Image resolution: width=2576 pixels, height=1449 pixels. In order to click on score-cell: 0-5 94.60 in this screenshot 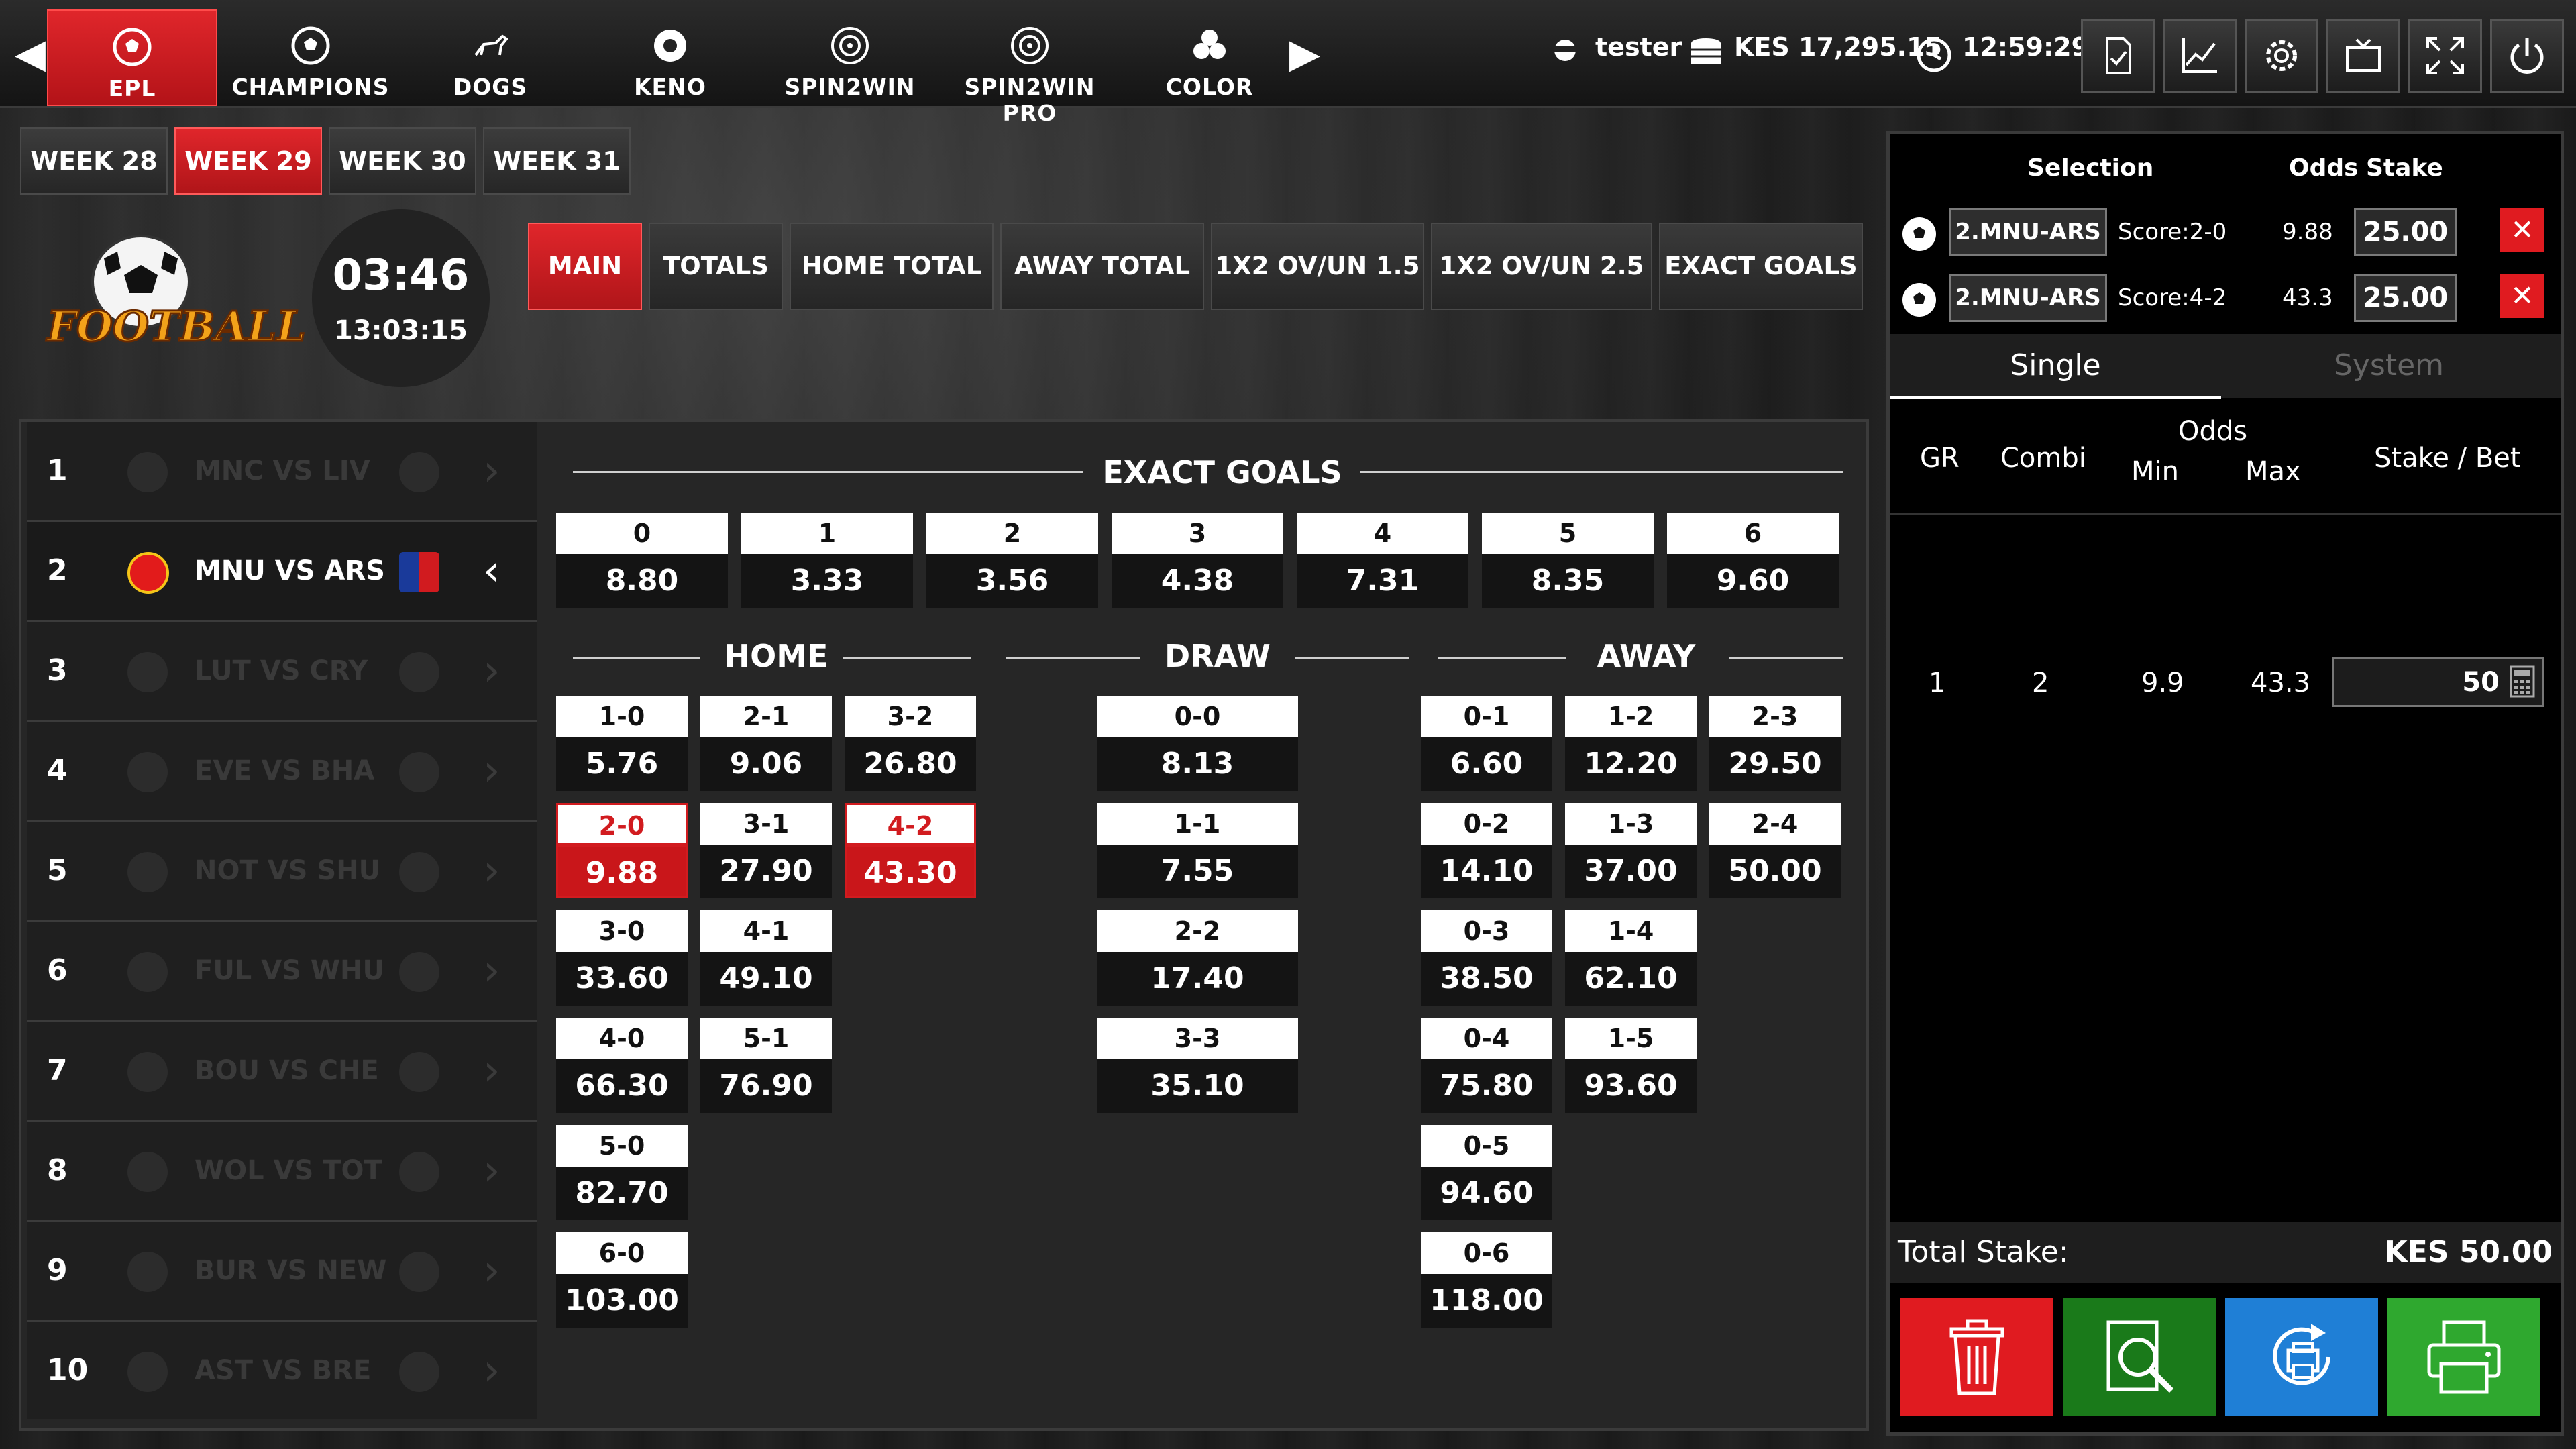, I will do `click(1486, 1172)`.